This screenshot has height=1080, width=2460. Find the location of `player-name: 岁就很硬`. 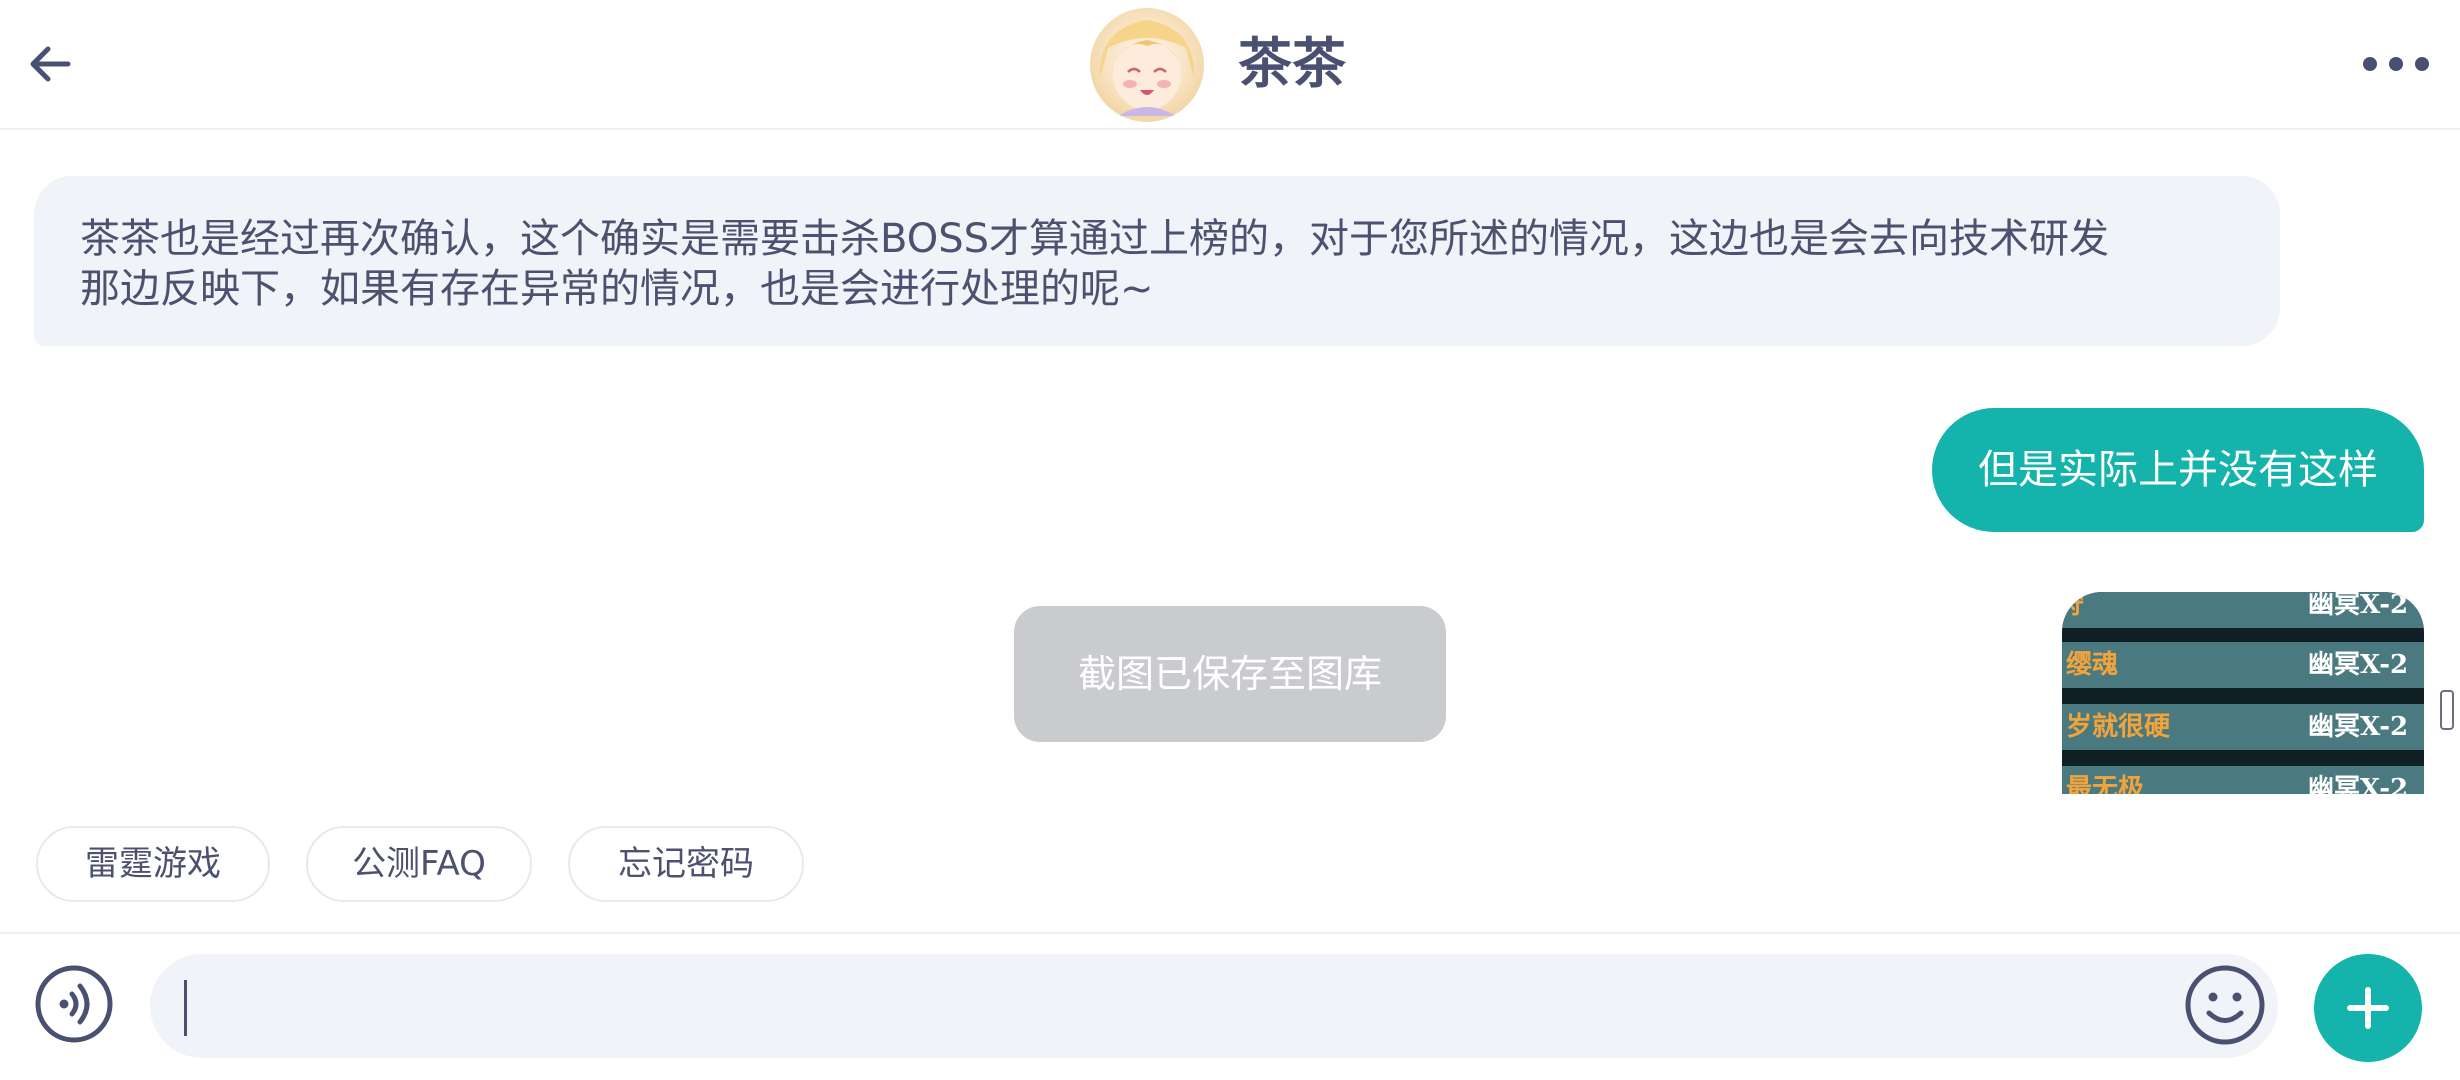

player-name: 岁就很硬 is located at coordinates (2118, 727).